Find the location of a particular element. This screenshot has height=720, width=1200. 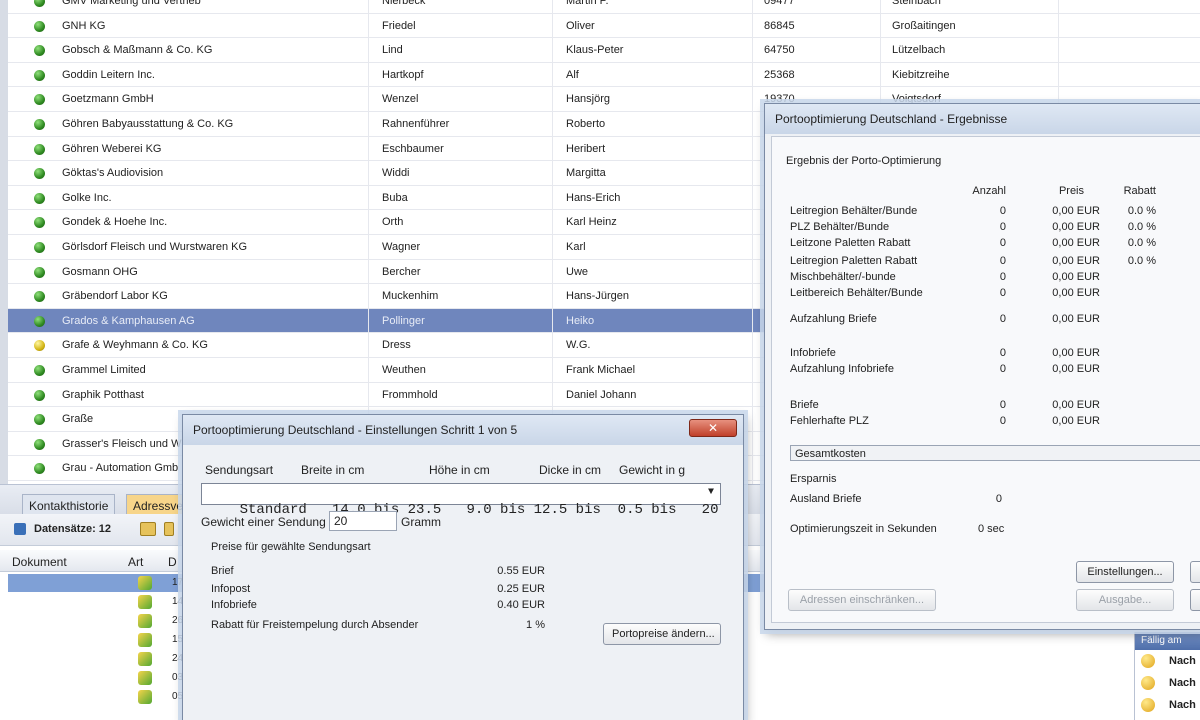

time-label: Optimierungszeit in Sekunden is located at coordinates (863, 529).